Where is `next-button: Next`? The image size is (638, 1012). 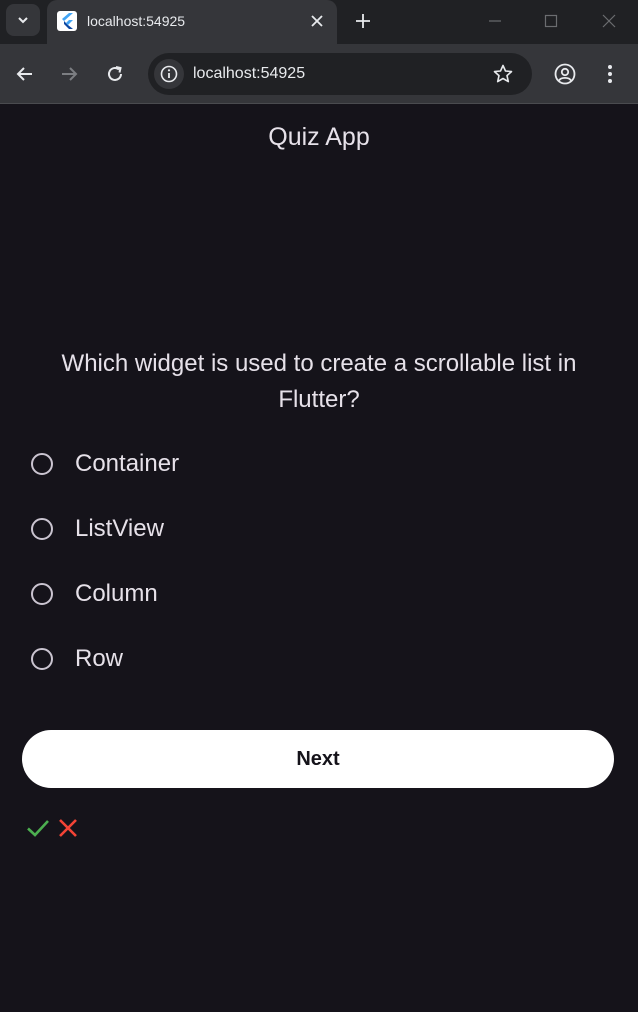 next-button: Next is located at coordinates (318, 759).